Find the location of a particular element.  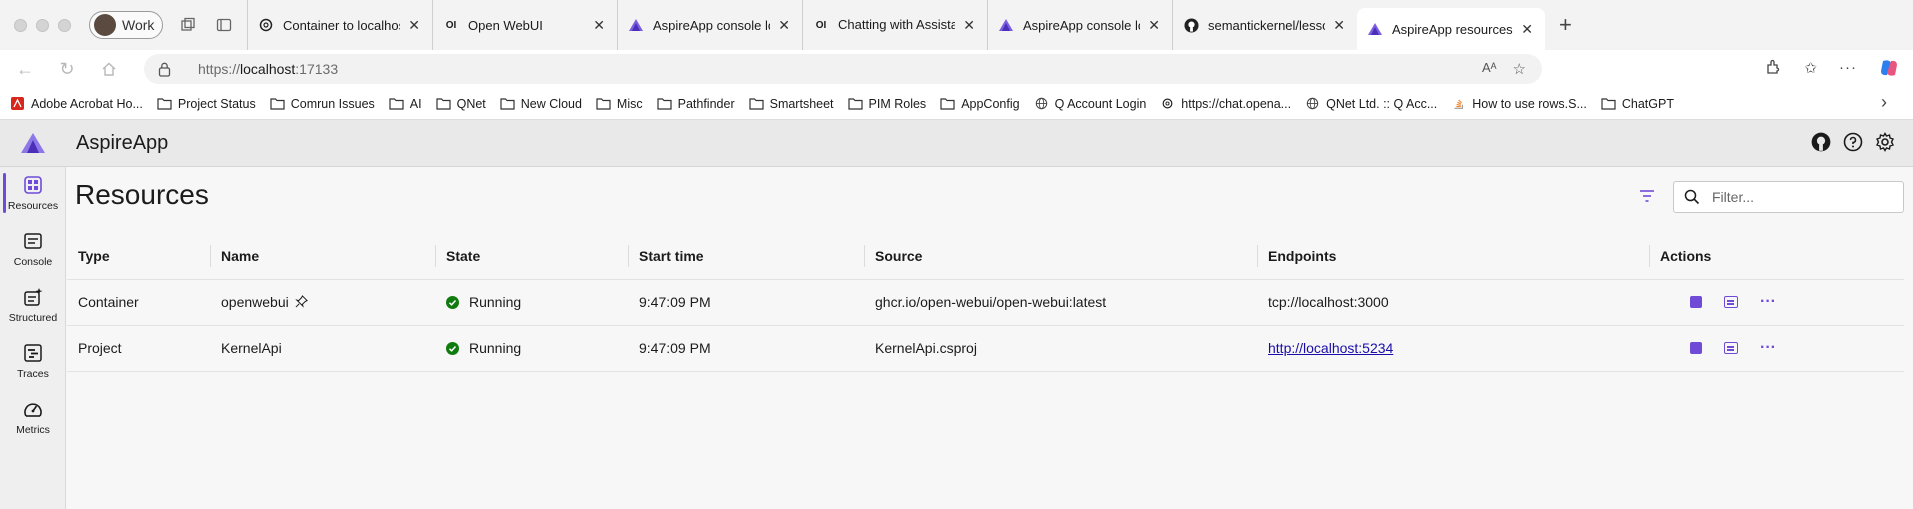

nav-item-resources: Resources is located at coordinates (33, 193).